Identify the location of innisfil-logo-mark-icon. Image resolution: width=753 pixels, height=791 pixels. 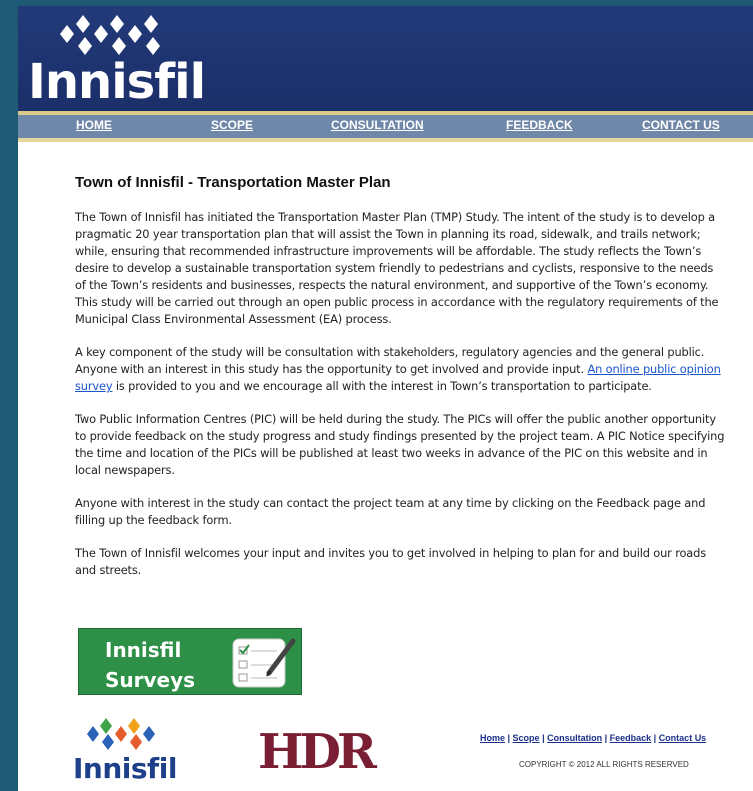
(110, 35).